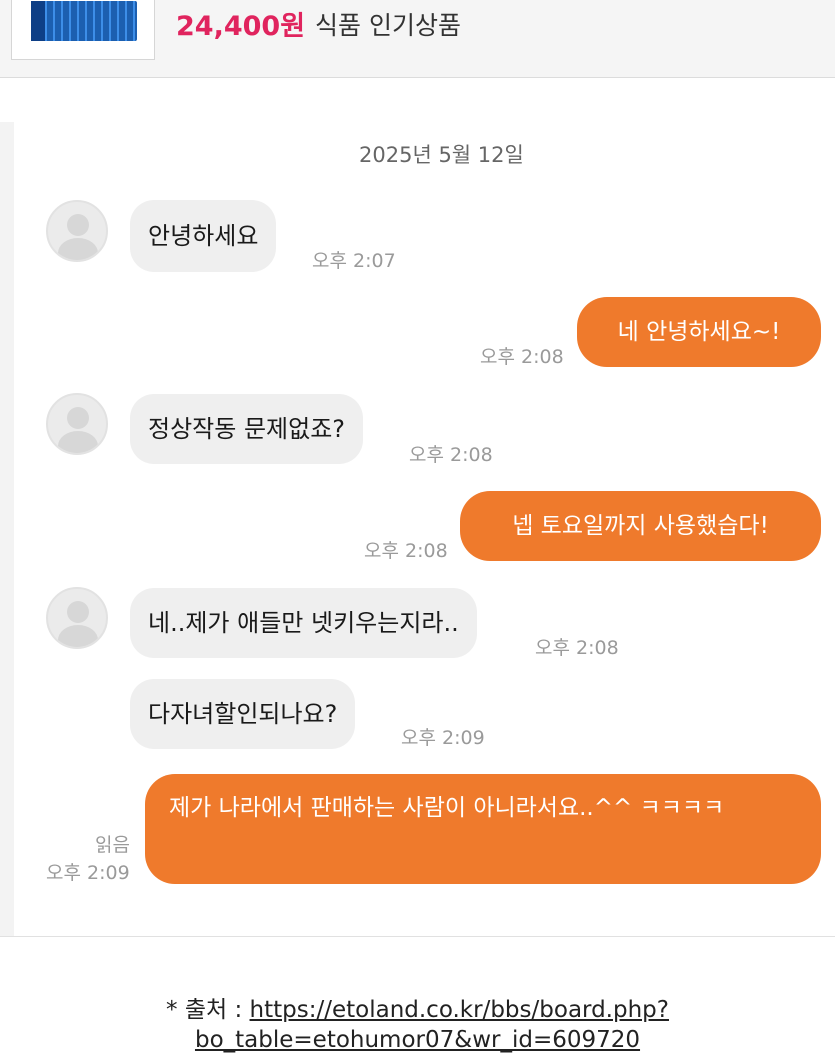  Describe the element at coordinates (354, 261) in the screenshot. I see `message-time: 오후 2:07` at that location.